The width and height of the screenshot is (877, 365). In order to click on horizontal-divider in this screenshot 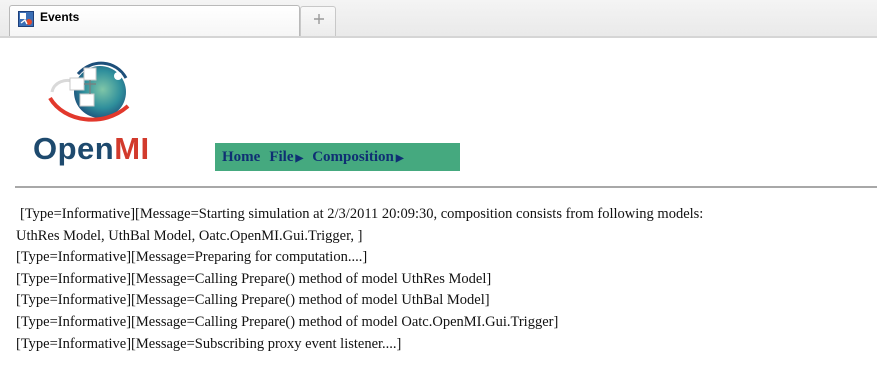, I will do `click(446, 187)`.